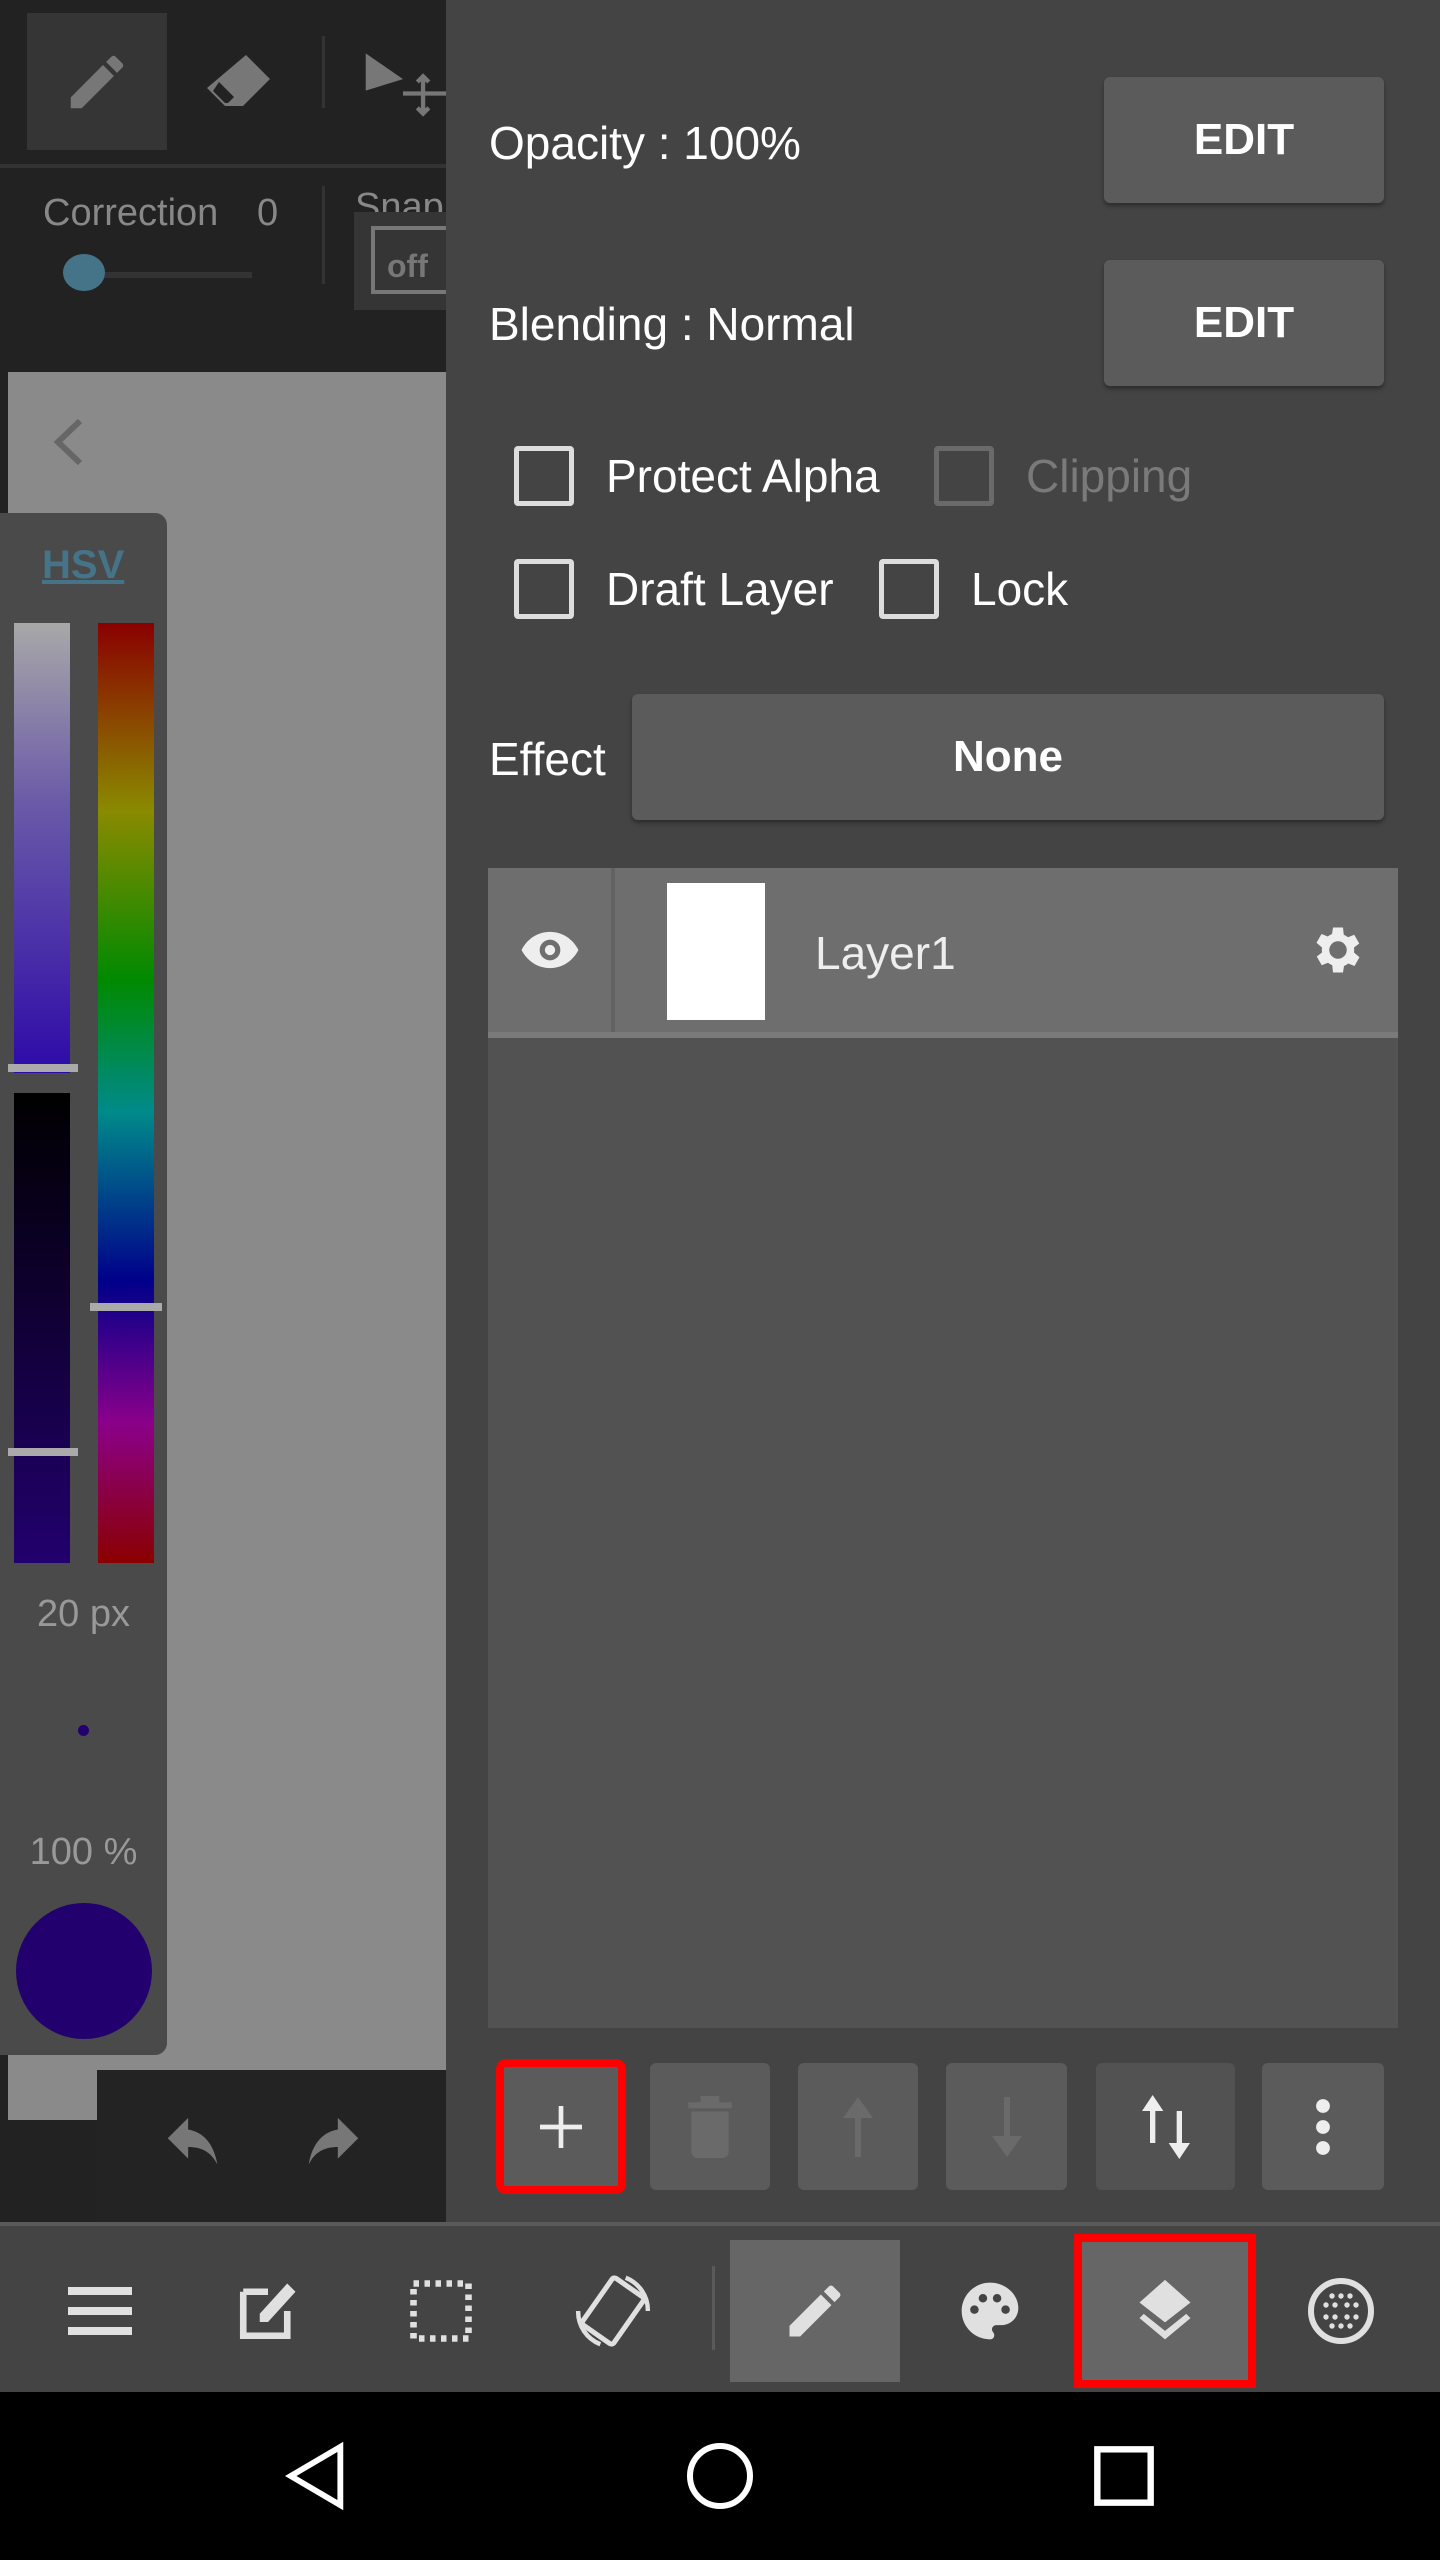 This screenshot has width=1440, height=2560. Describe the element at coordinates (42, 848) in the screenshot. I see `saturation-bar` at that location.